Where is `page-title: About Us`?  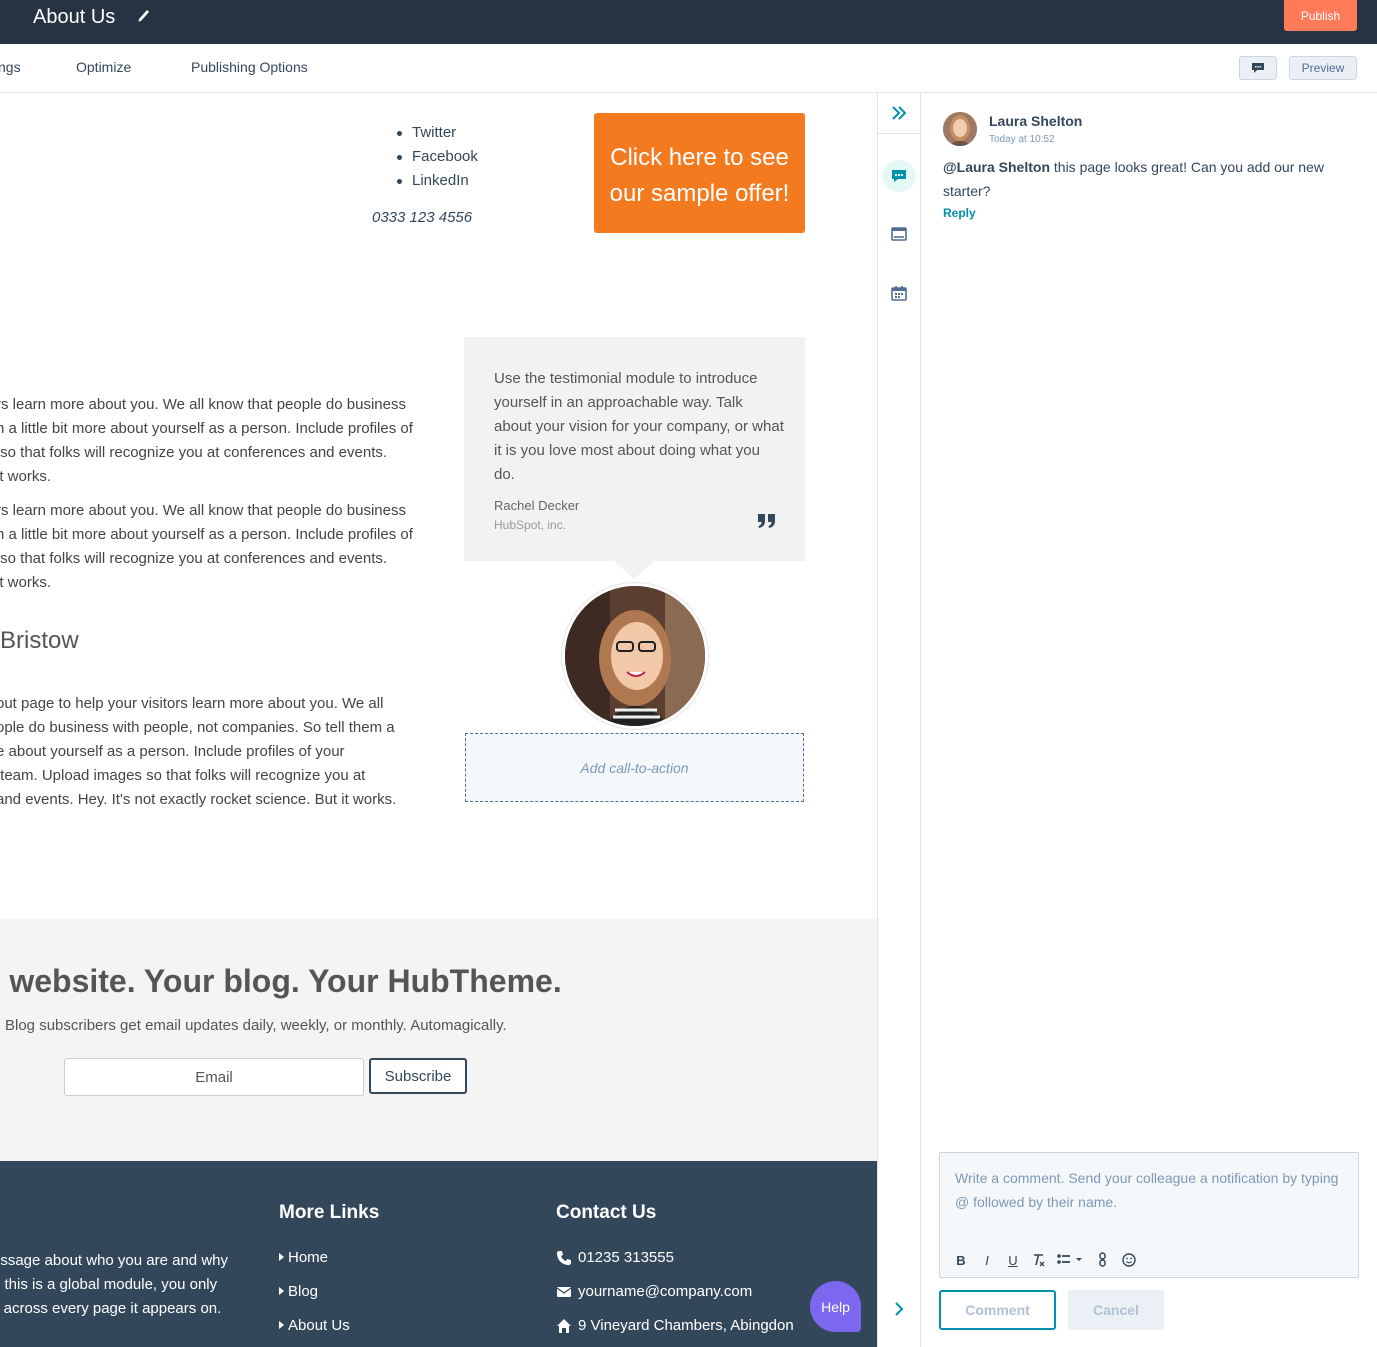 page-title: About Us is located at coordinates (74, 17).